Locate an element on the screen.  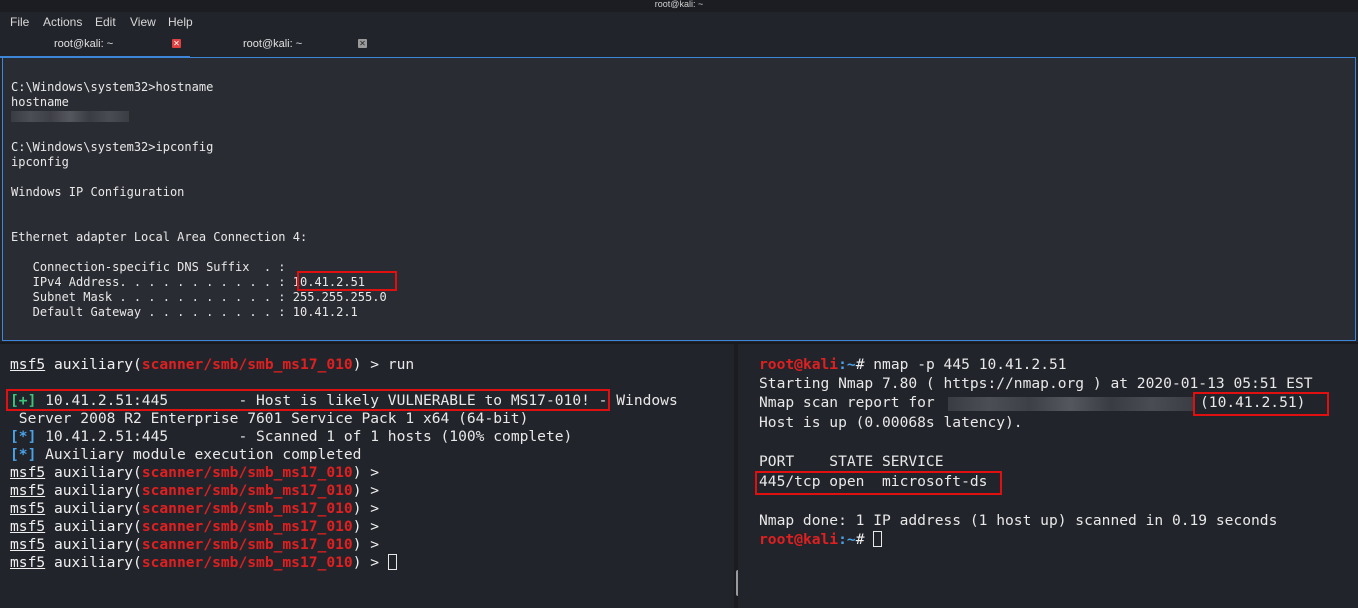
terminal-line: Nmap scan report for is located at coordinates (847, 402).